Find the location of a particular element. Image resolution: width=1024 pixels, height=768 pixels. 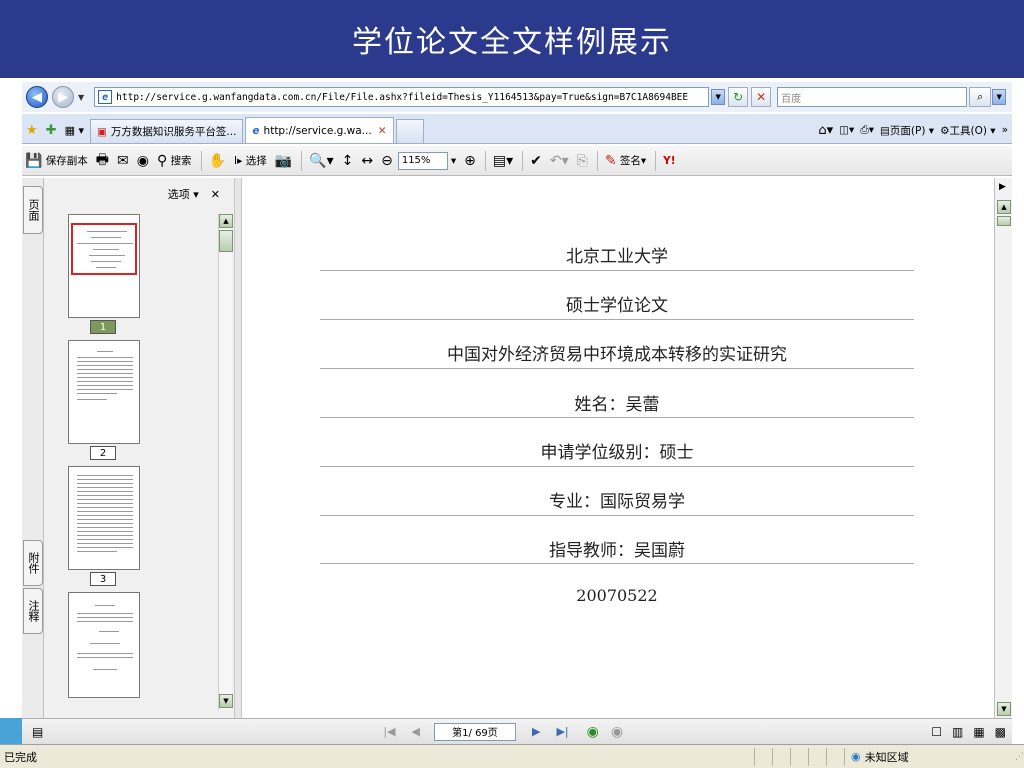

pages-panel: 选项 ▾ ✕ 1 2 3 ▲ ▼ is located at coordinates (139, 448).